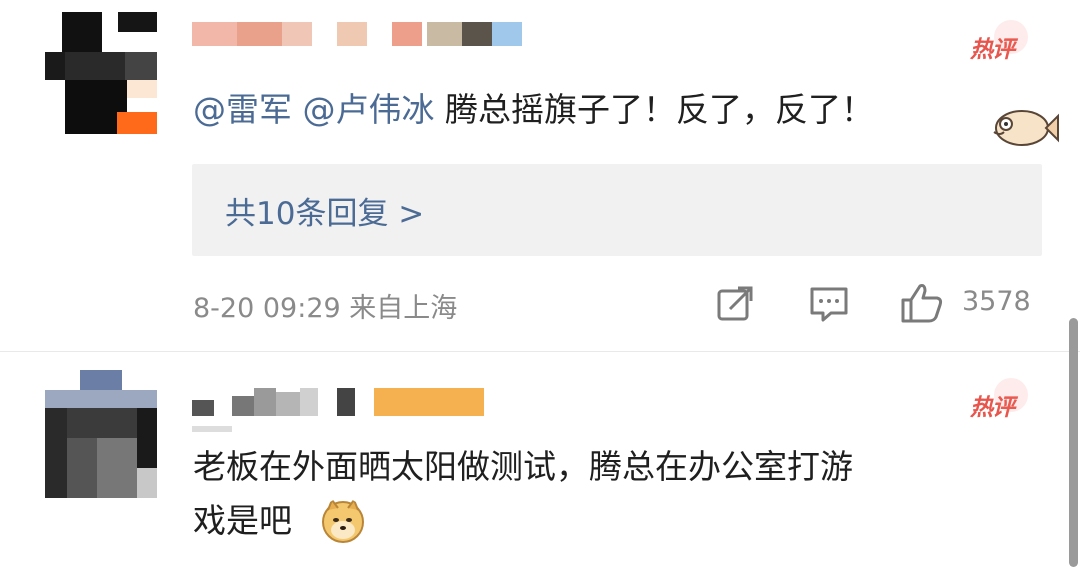  What do you see at coordinates (1026, 128) in the screenshot?
I see `fish-emoji-icon` at bounding box center [1026, 128].